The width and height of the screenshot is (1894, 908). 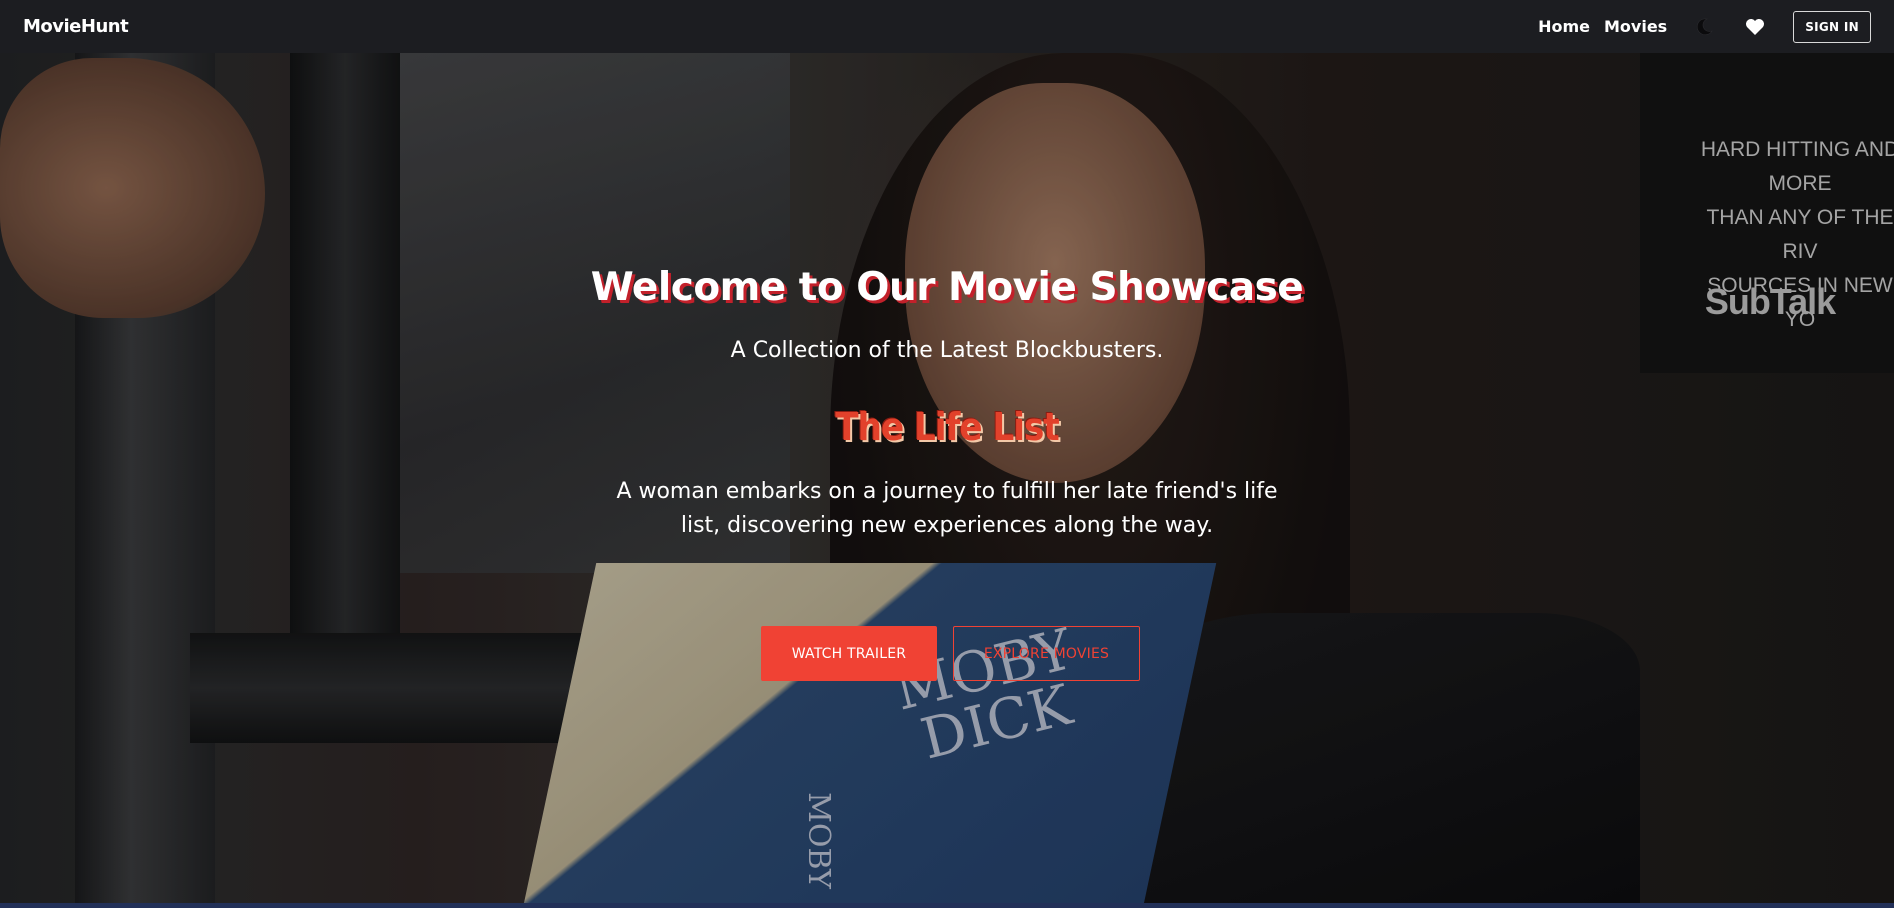 I want to click on nav-right: Home Movies SIGN IN, so click(x=1704, y=26).